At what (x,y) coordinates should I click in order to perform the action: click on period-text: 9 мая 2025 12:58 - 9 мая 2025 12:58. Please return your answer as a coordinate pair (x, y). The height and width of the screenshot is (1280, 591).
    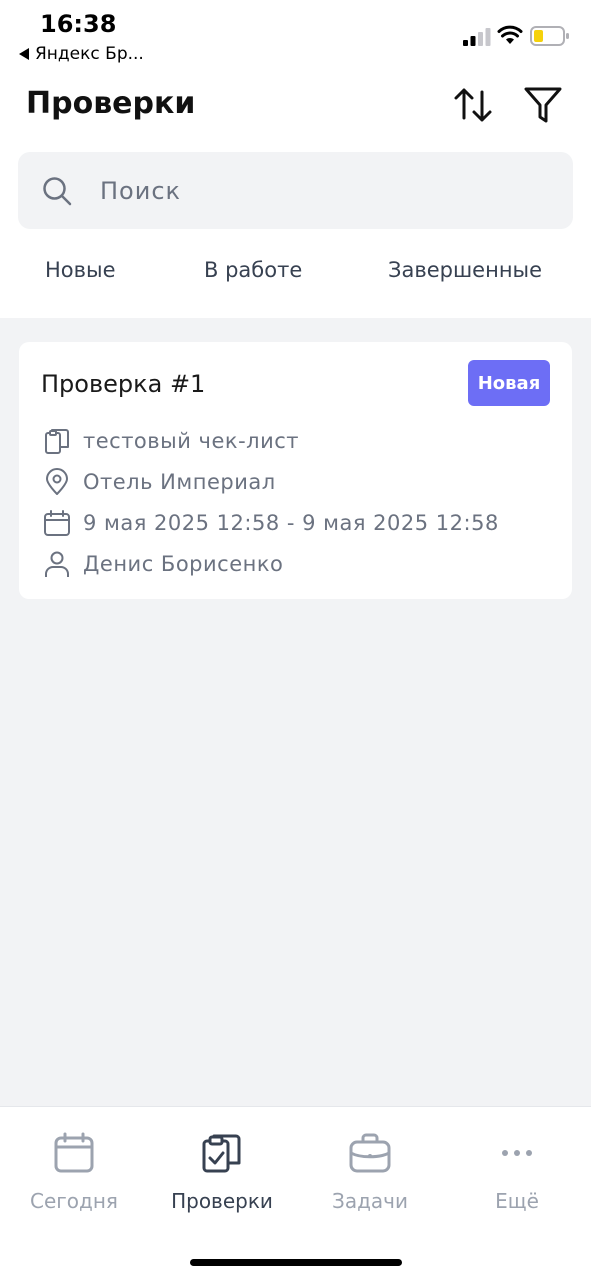
    Looking at the image, I should click on (291, 523).